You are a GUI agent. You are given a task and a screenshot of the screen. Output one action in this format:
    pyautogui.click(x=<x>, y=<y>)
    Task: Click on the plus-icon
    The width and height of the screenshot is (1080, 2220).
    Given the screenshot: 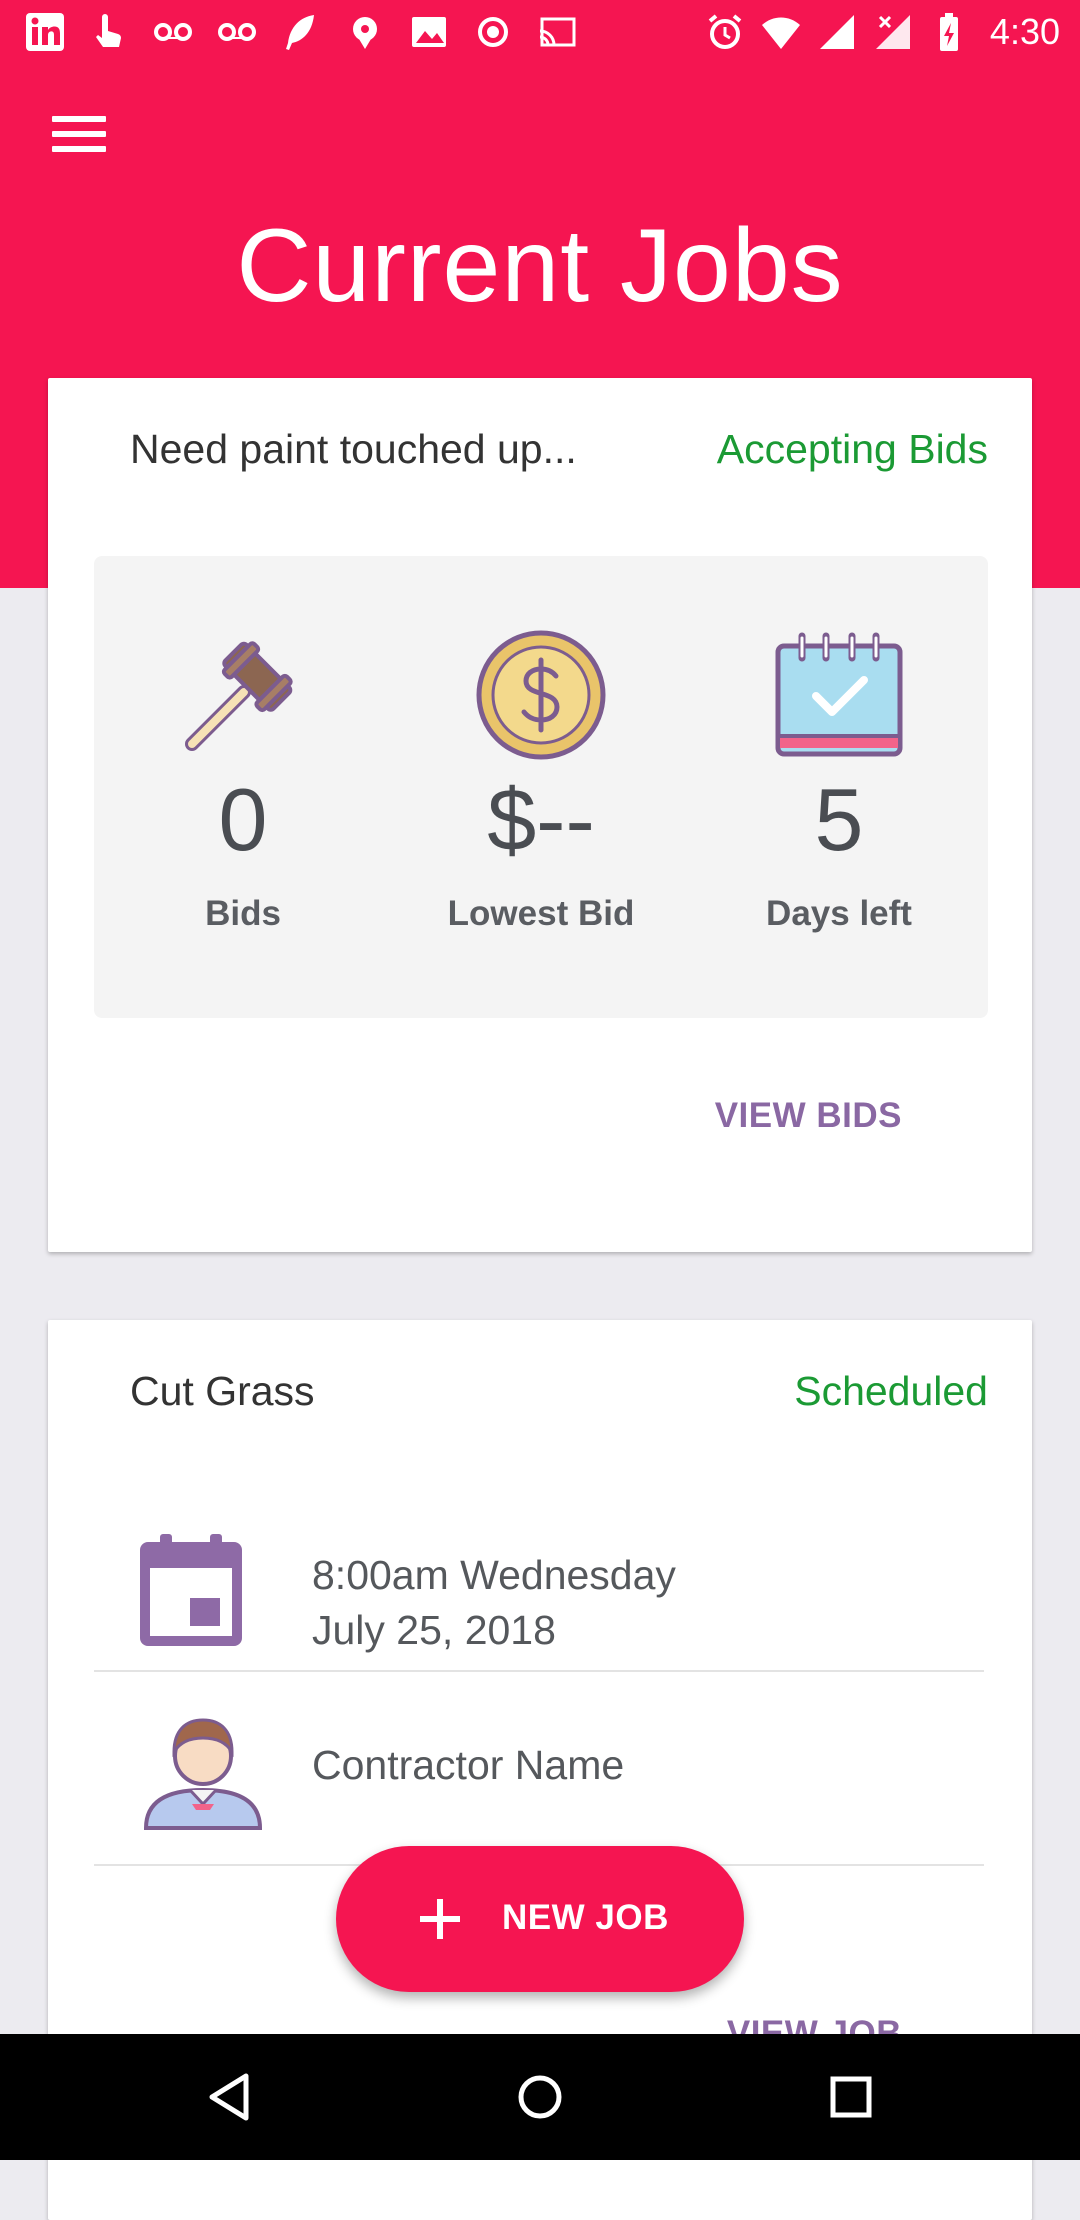 What is the action you would take?
    pyautogui.click(x=440, y=1919)
    